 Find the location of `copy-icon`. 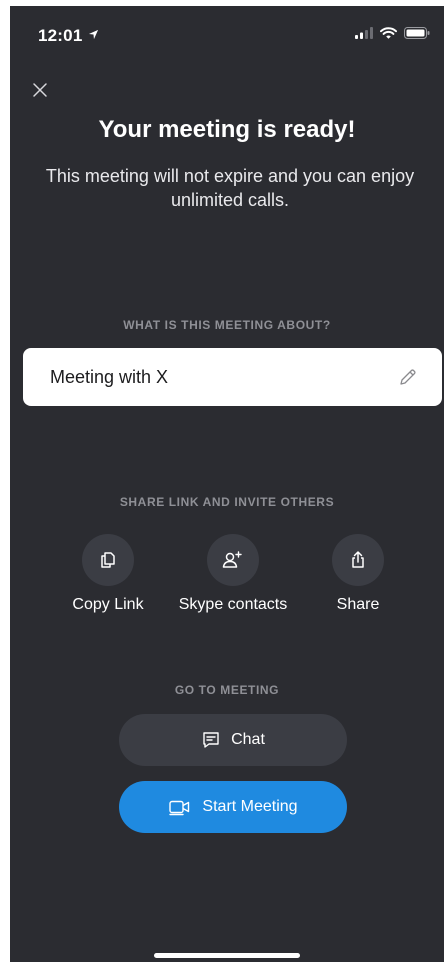

copy-icon is located at coordinates (108, 560).